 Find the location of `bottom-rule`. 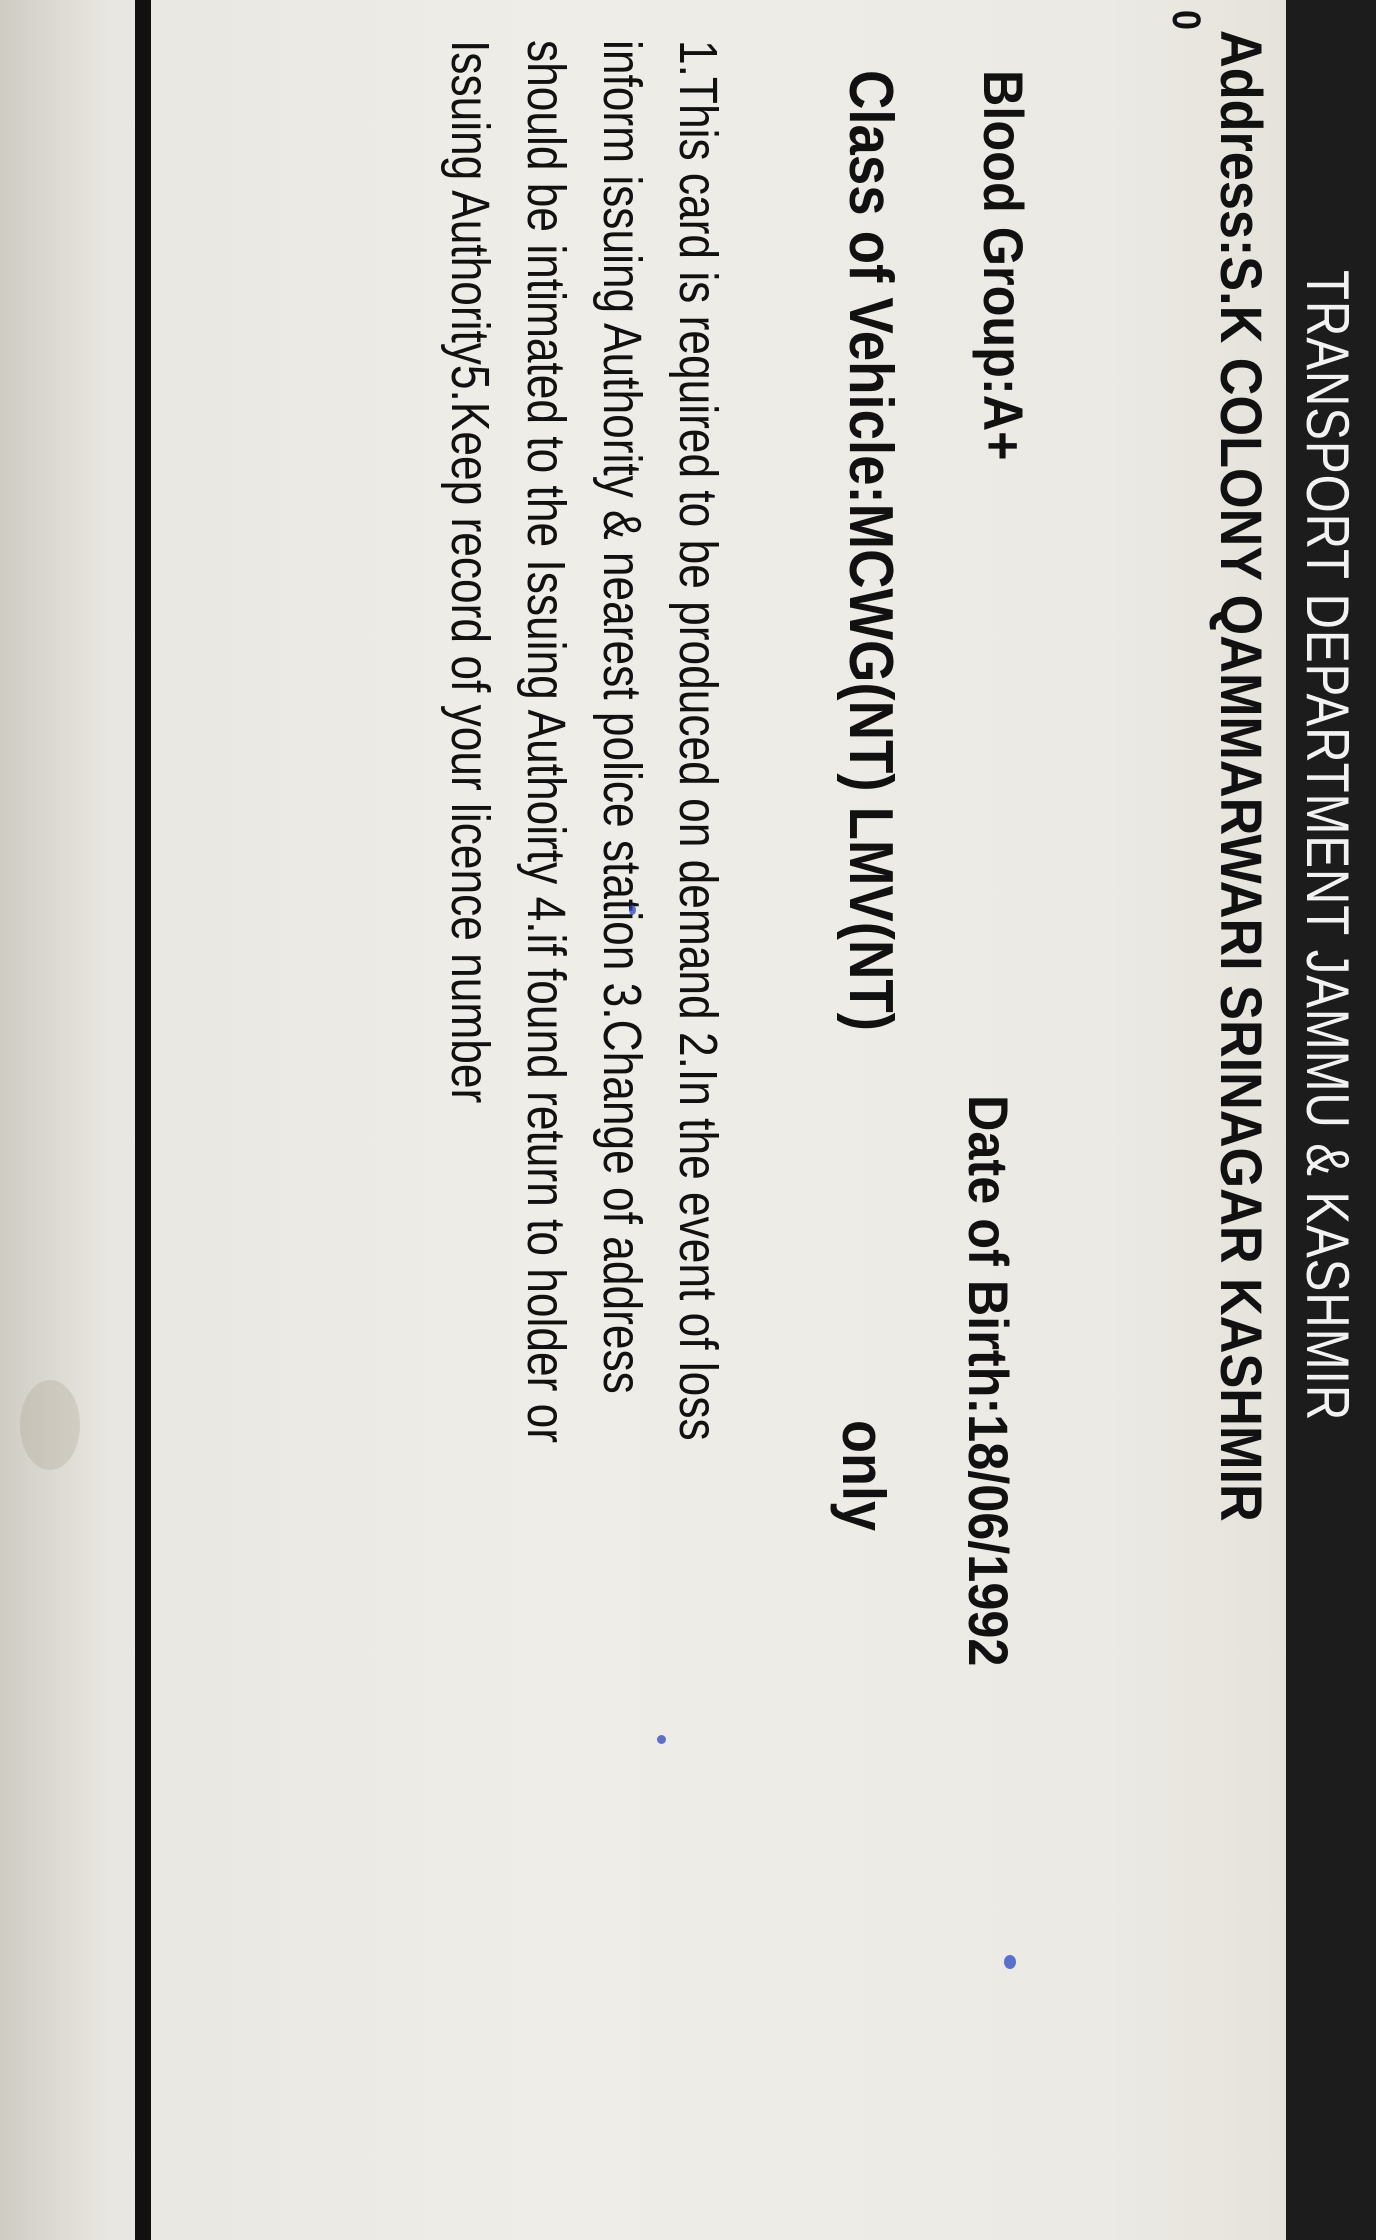

bottom-rule is located at coordinates (143, 1120).